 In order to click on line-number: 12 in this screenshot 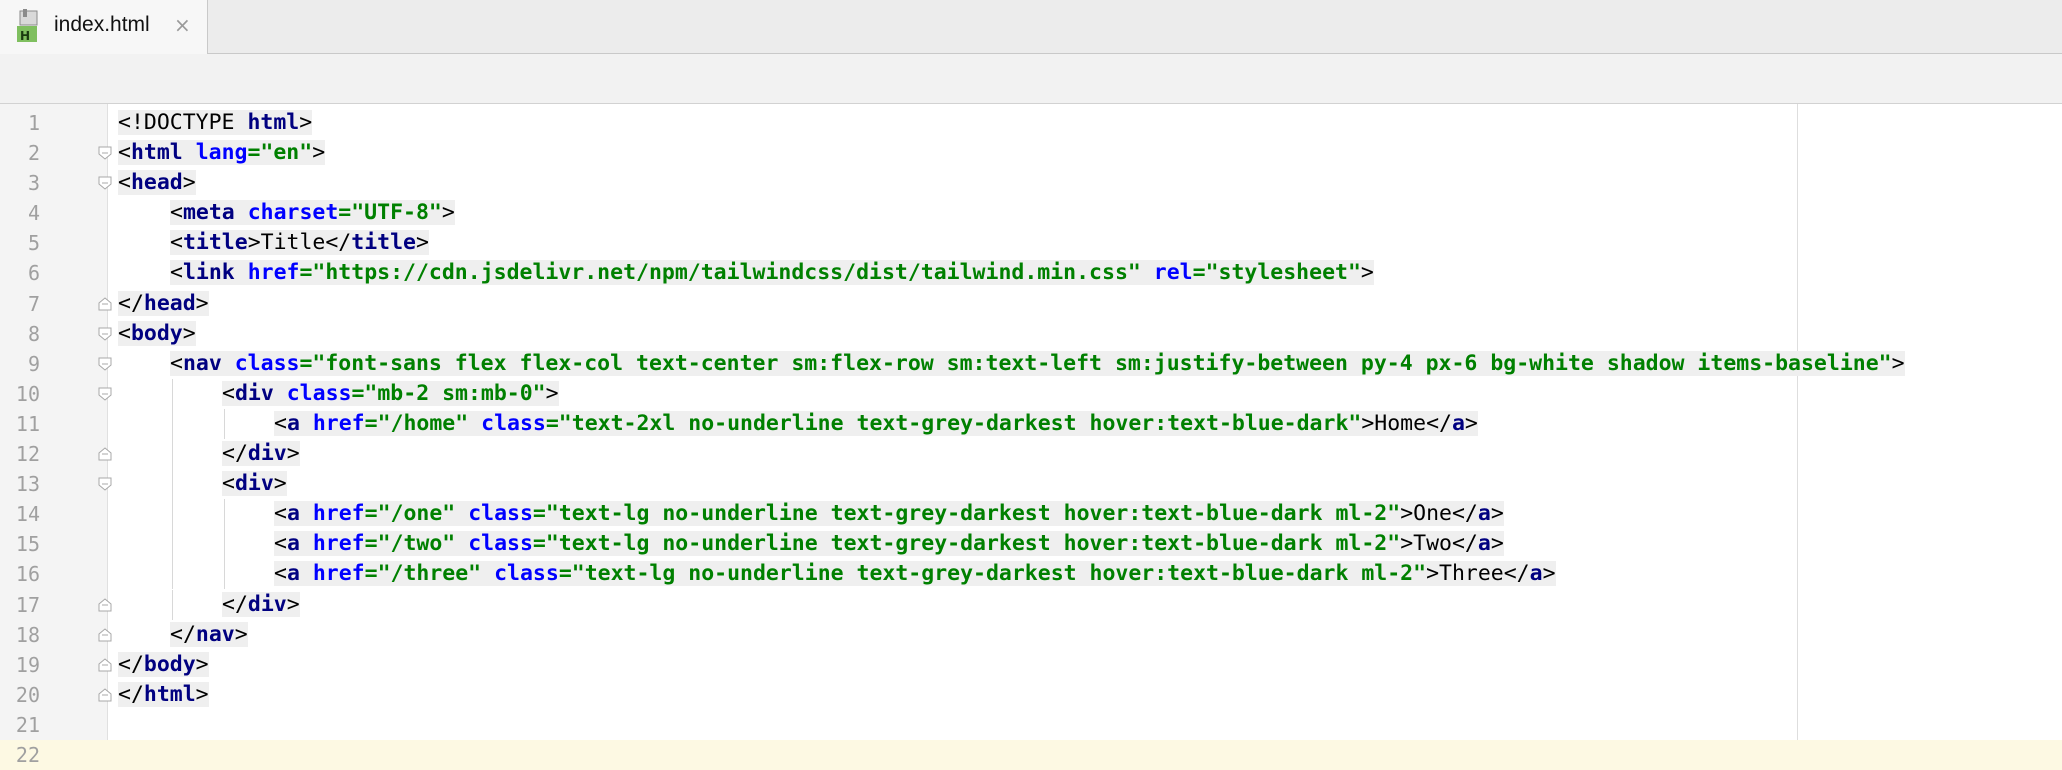, I will do `click(27, 454)`.